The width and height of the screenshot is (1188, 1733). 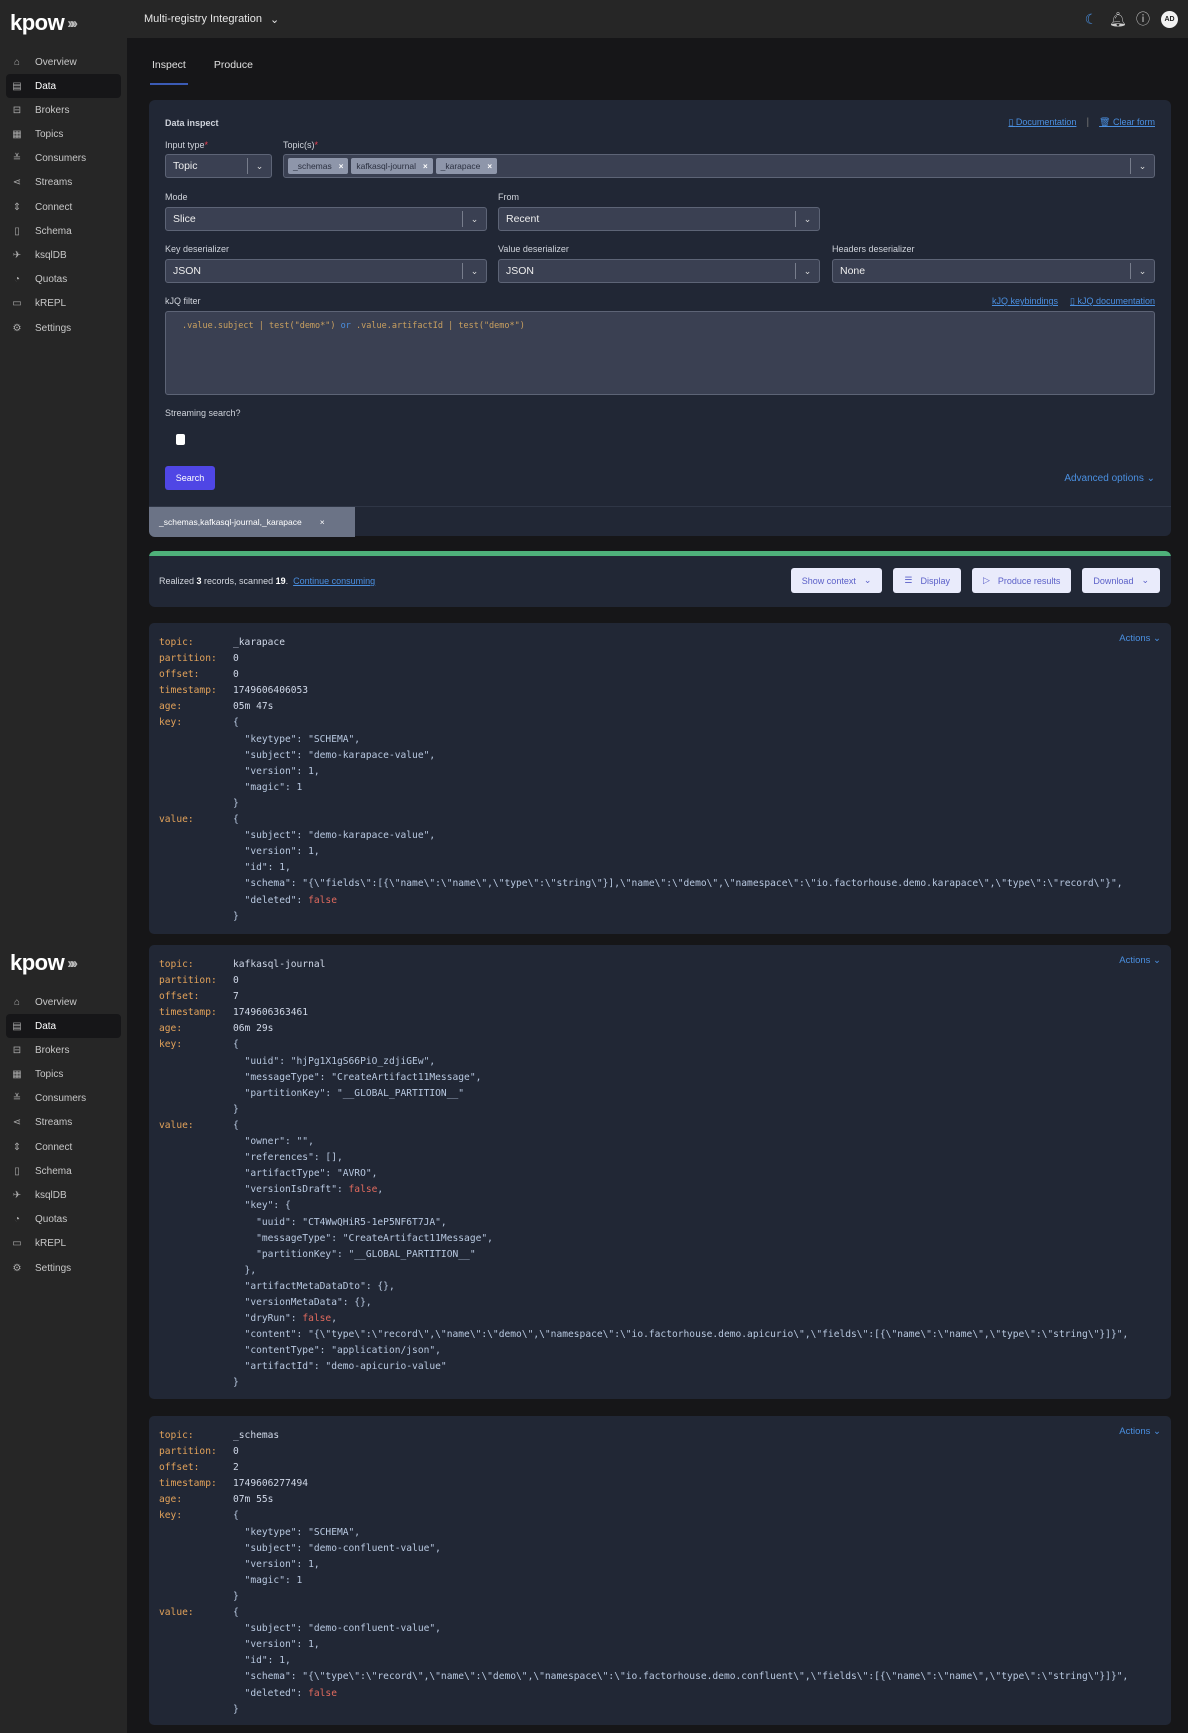 I want to click on json-line: "id": 1,, so click(x=262, y=868).